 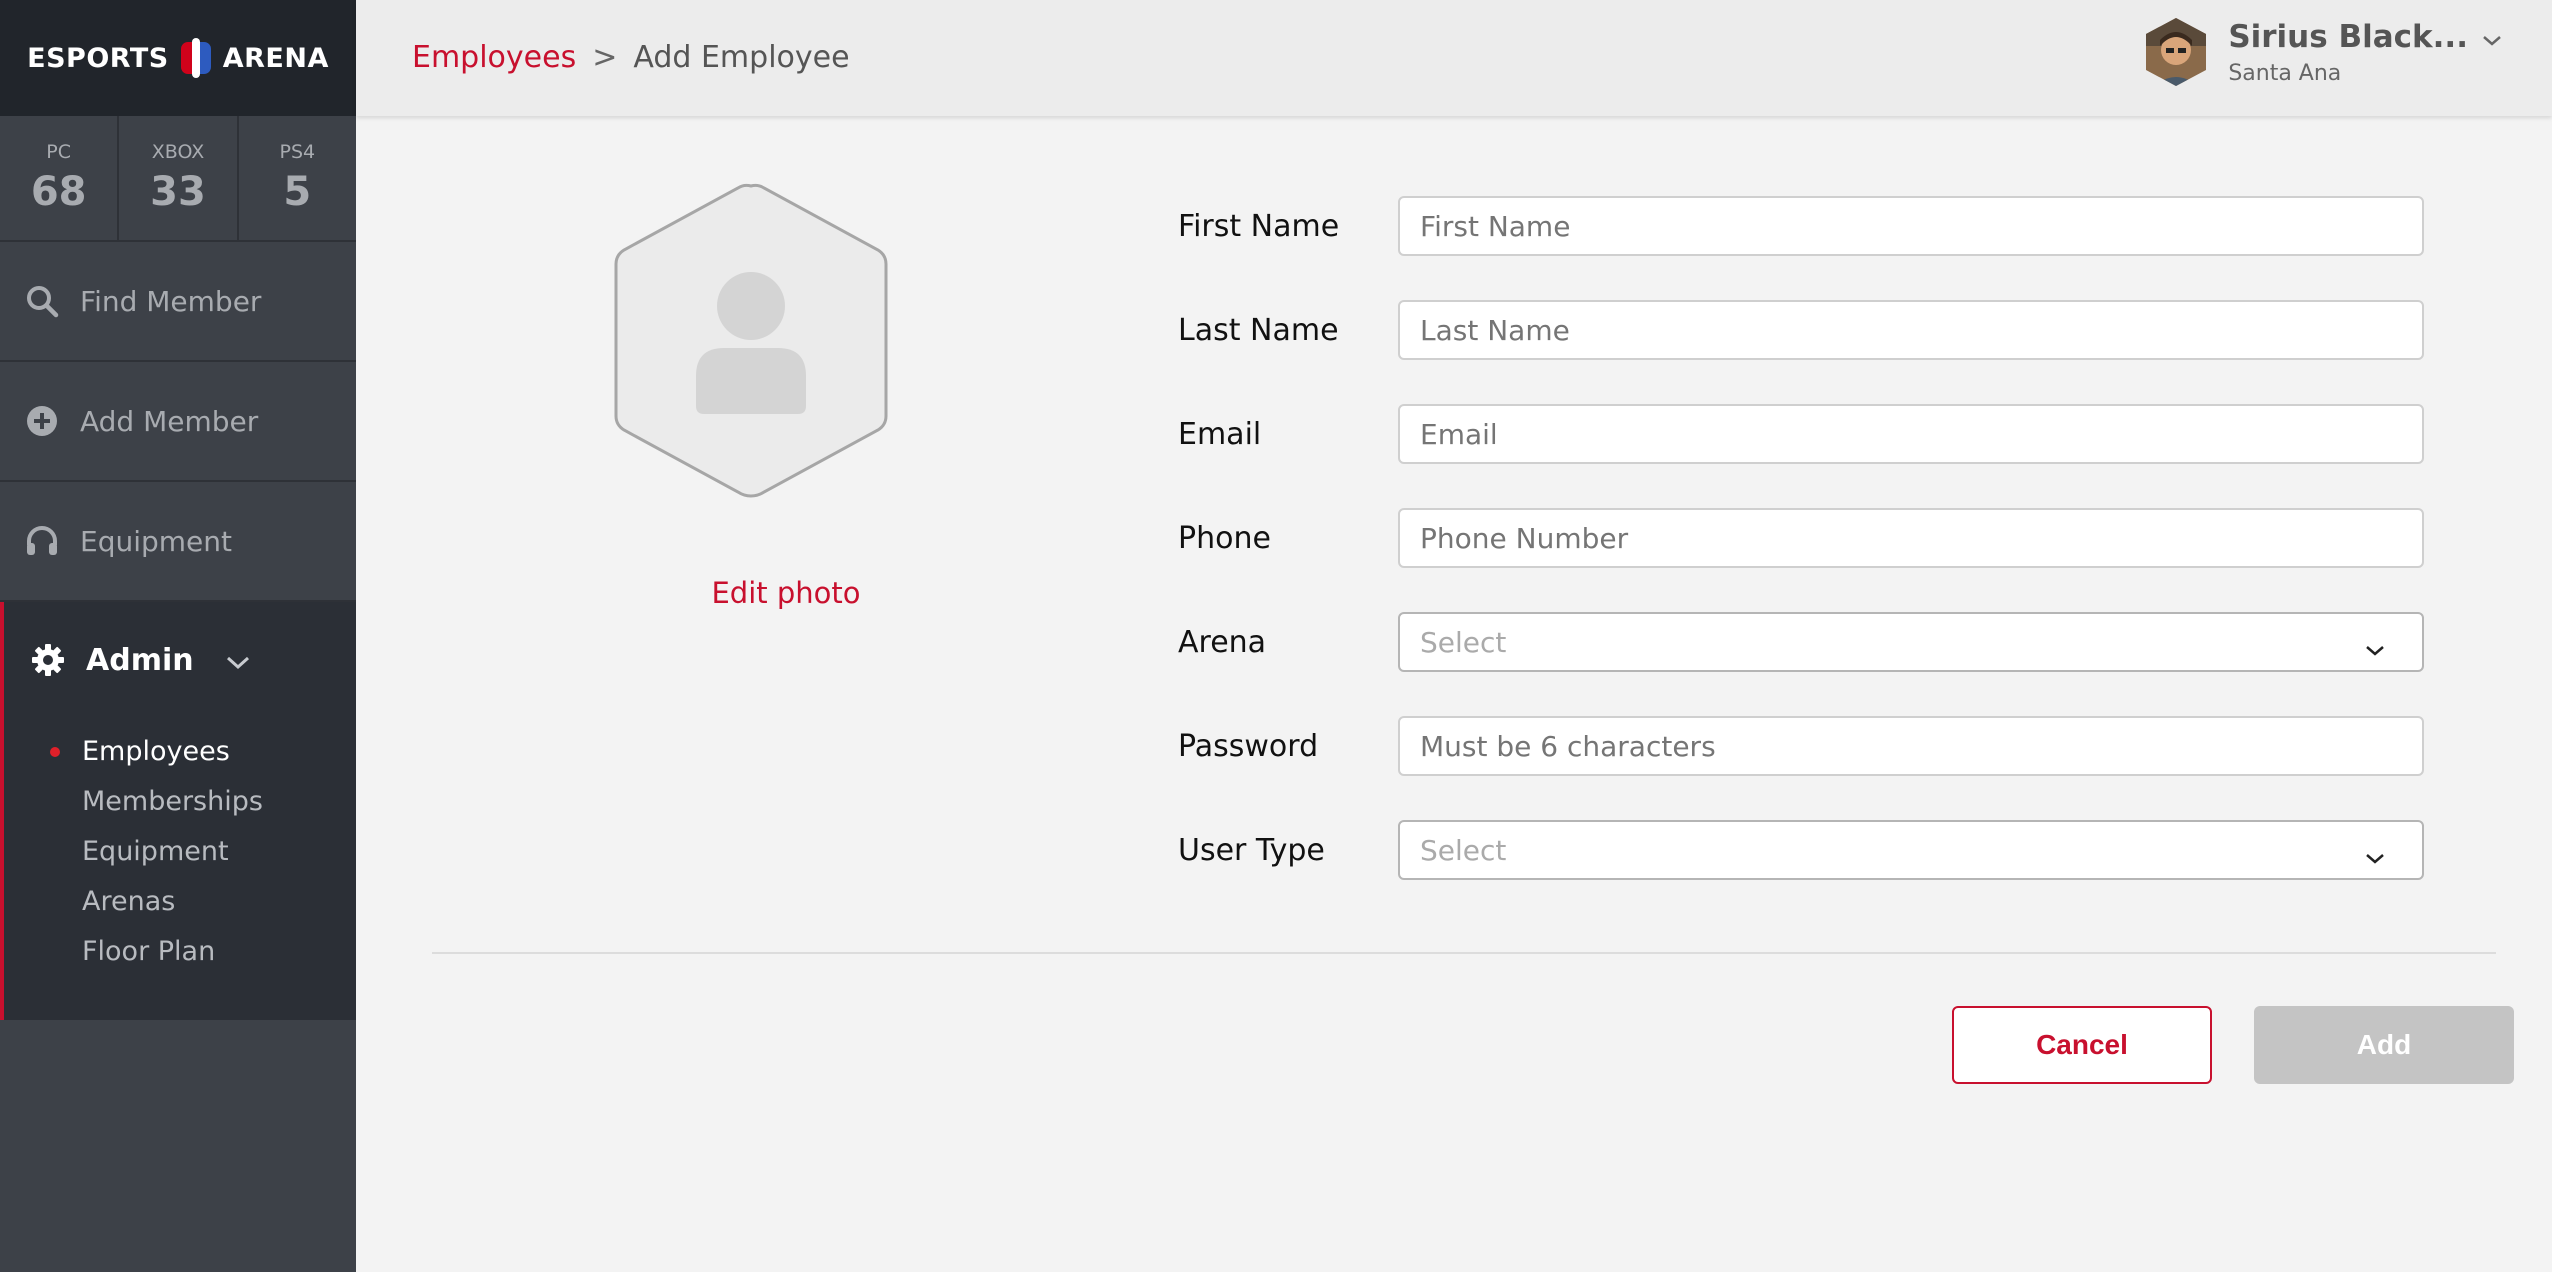 What do you see at coordinates (1911, 226) in the screenshot?
I see `first-name-field` at bounding box center [1911, 226].